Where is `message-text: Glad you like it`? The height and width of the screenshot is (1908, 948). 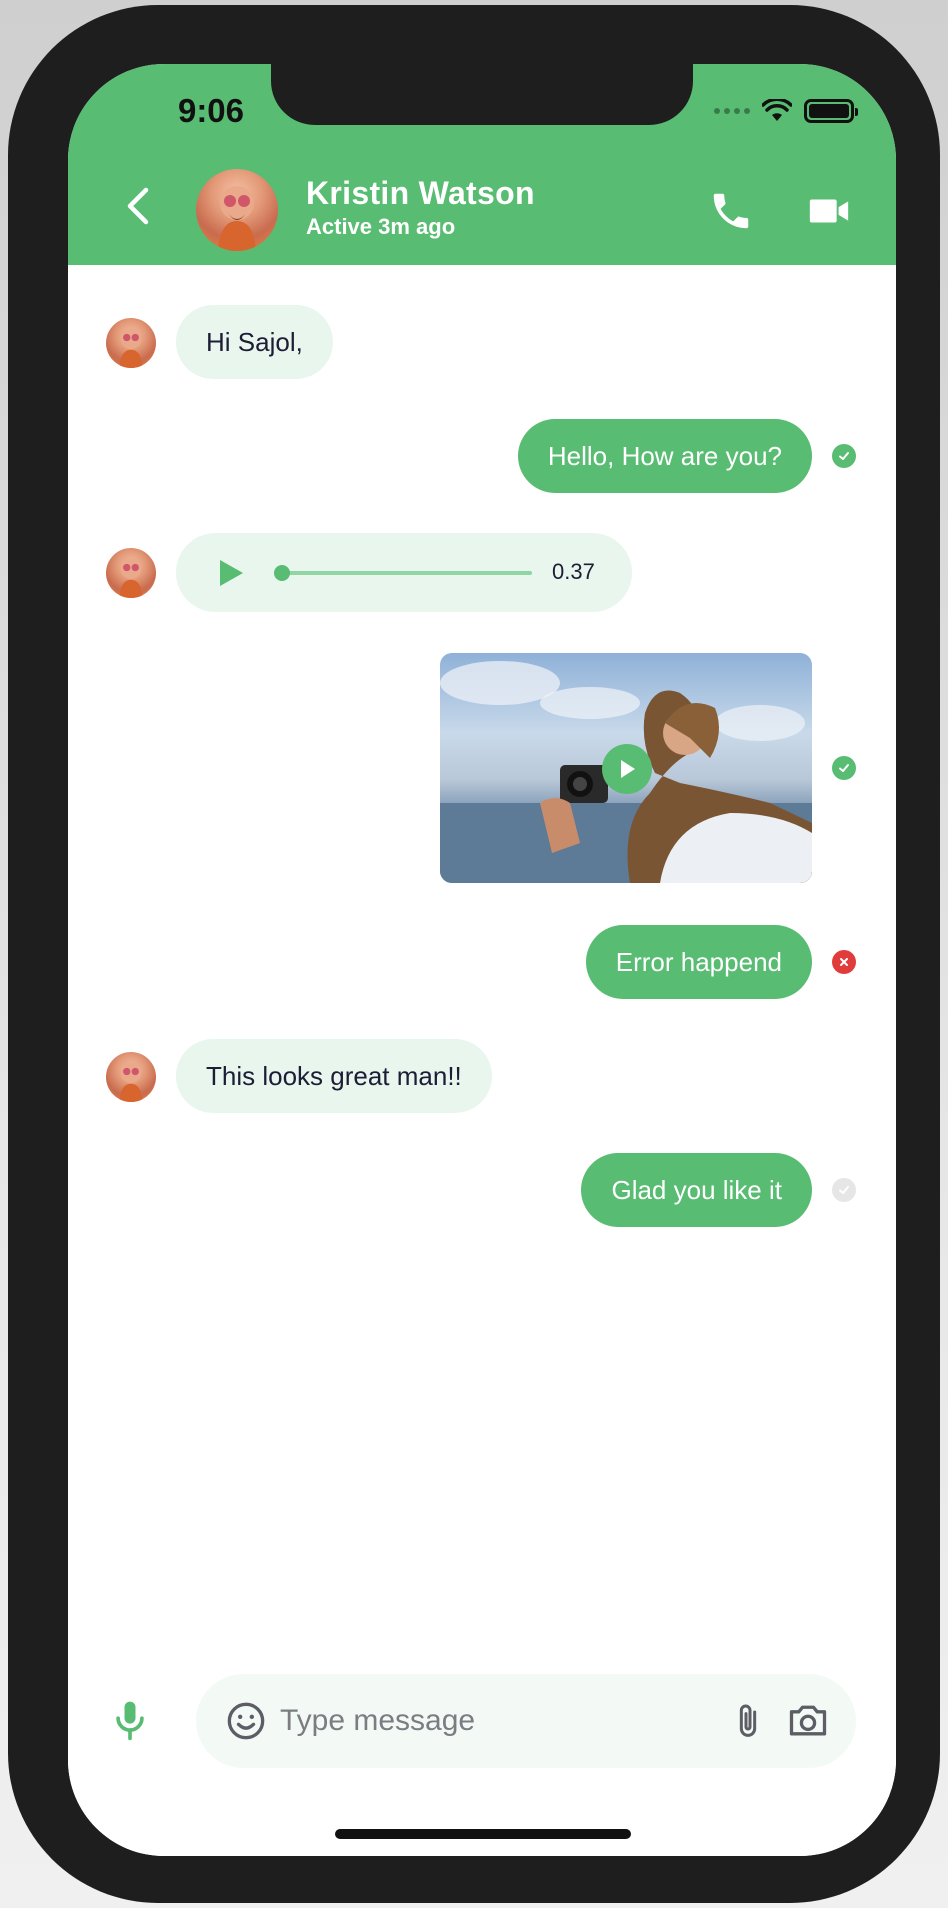
message-text: Glad you like it is located at coordinates (696, 1189).